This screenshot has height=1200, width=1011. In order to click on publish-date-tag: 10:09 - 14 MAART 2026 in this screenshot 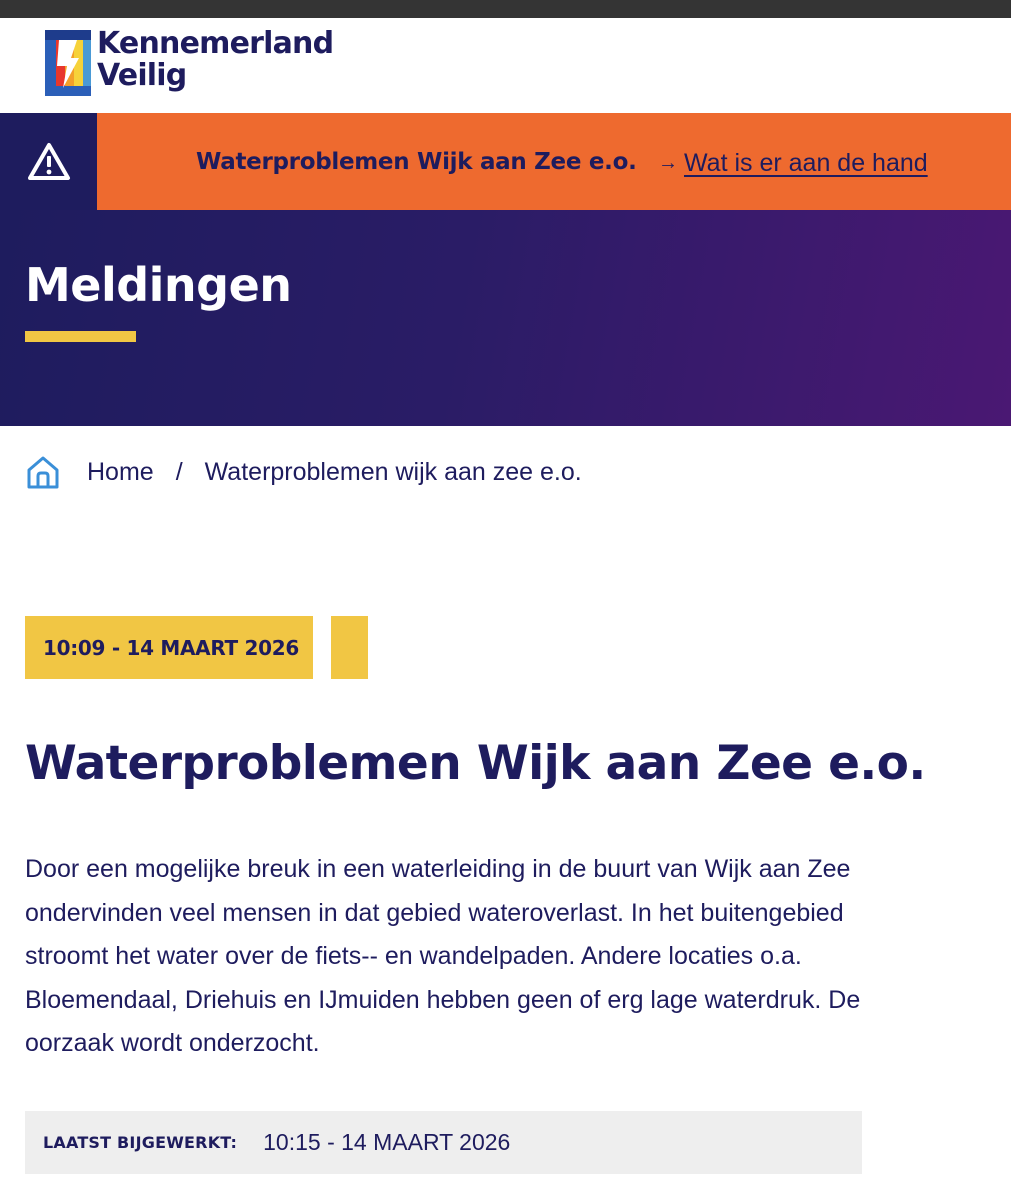, I will do `click(169, 647)`.